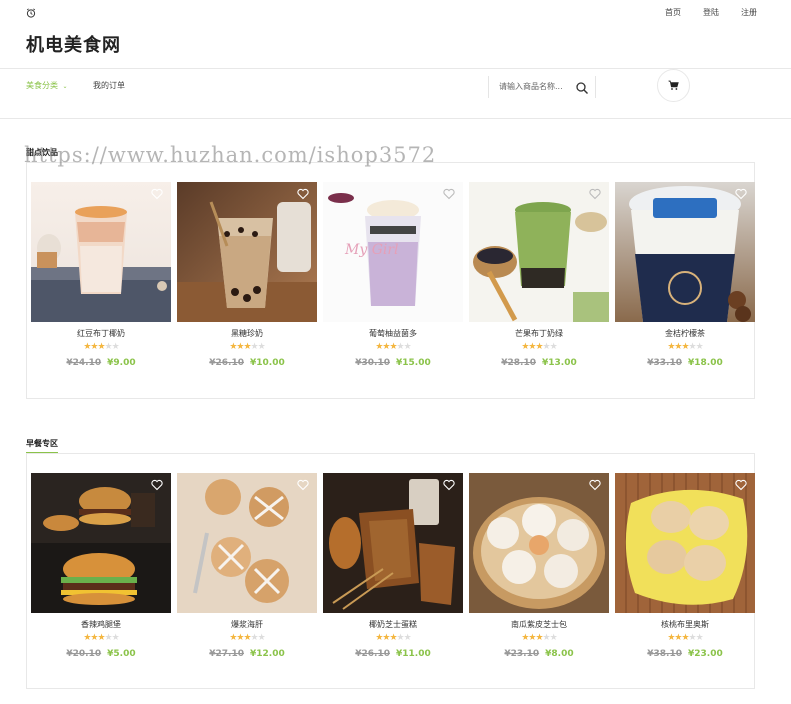  What do you see at coordinates (711, 12) in the screenshot?
I see `login-link: 登陆` at bounding box center [711, 12].